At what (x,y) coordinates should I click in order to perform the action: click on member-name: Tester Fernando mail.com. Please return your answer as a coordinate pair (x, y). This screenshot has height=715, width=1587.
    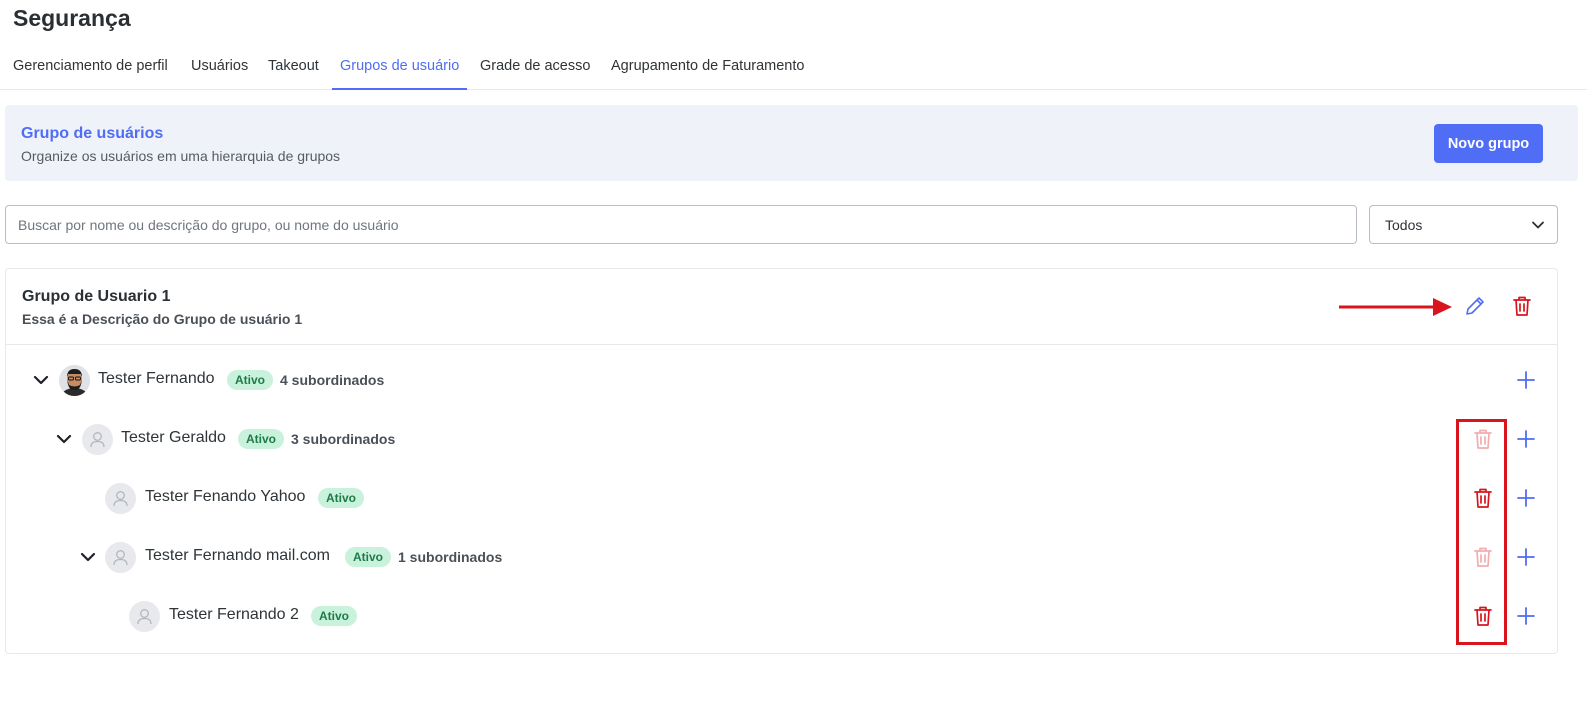
    Looking at the image, I should click on (237, 555).